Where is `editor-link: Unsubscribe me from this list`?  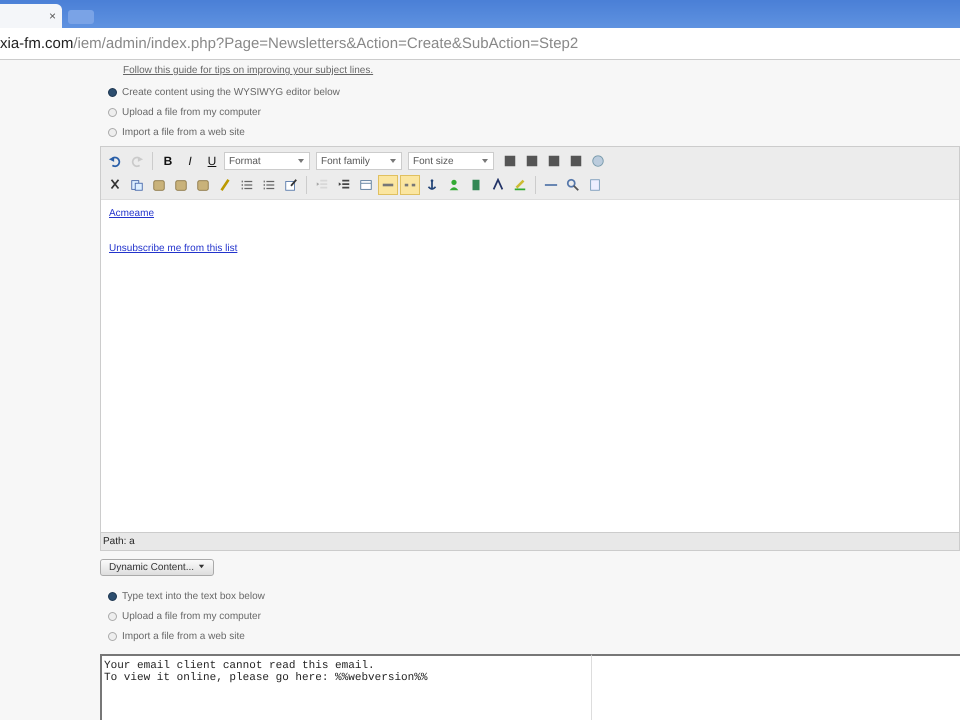
editor-link: Unsubscribe me from this list is located at coordinates (173, 248).